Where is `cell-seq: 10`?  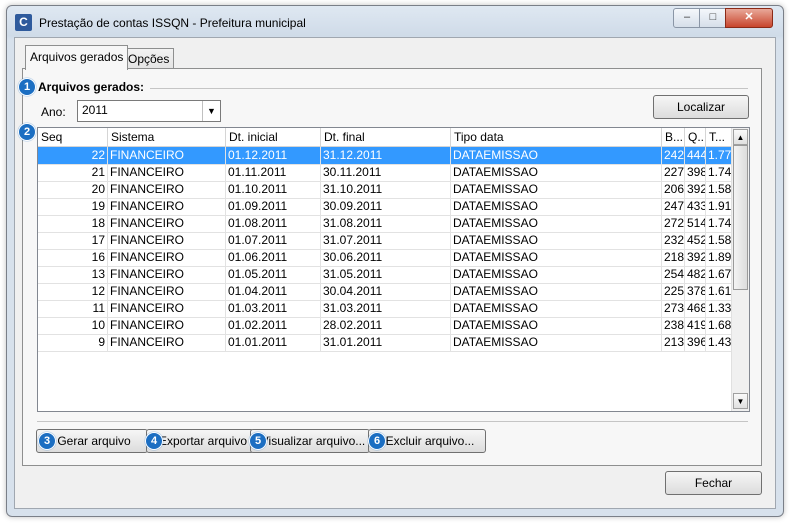
cell-seq: 10 is located at coordinates (73, 325).